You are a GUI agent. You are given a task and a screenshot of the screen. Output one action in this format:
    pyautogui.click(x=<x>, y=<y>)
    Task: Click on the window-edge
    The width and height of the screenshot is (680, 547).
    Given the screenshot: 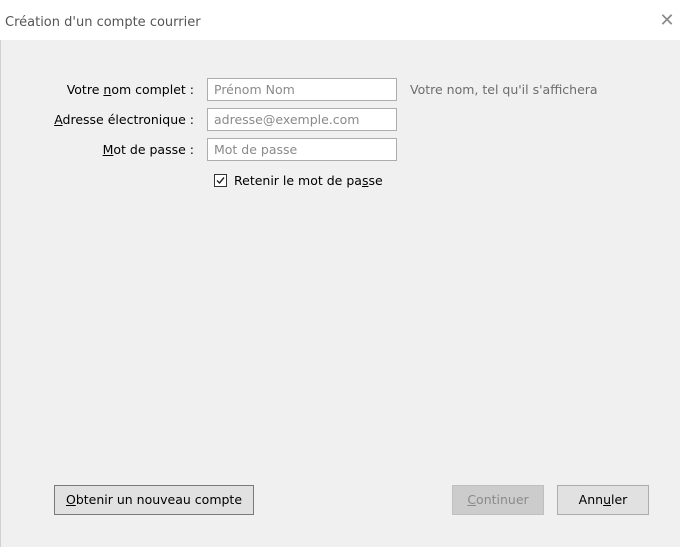 What is the action you would take?
    pyautogui.click(x=0, y=293)
    